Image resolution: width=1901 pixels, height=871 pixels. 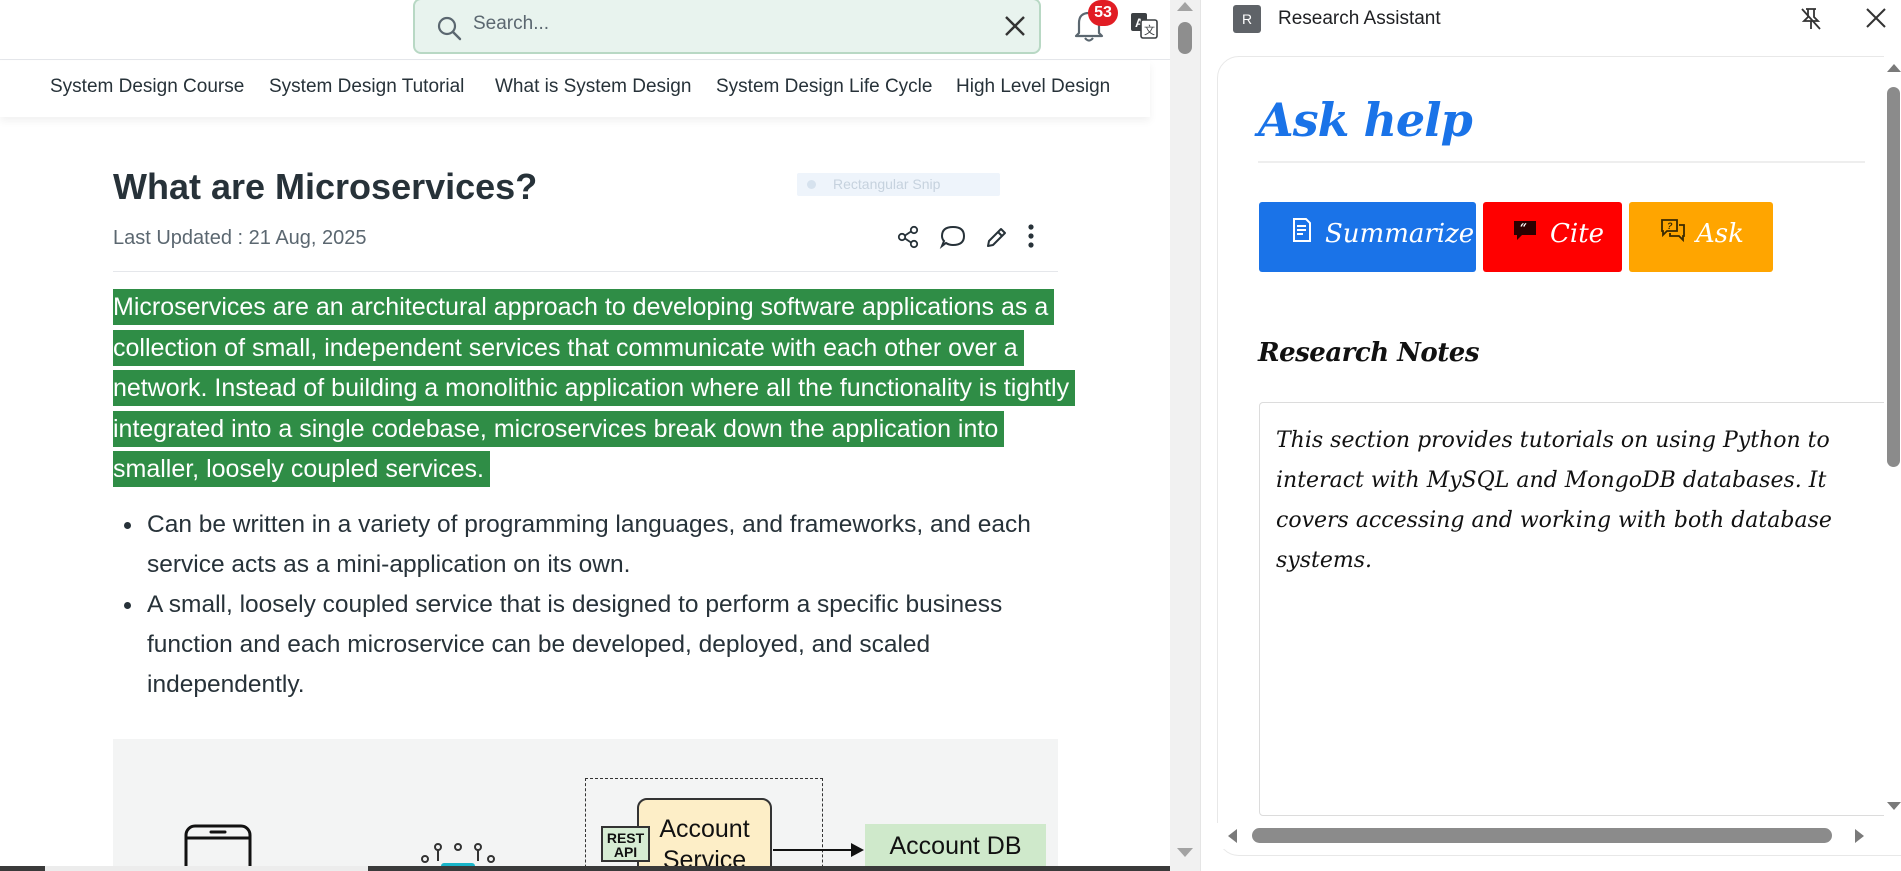 What do you see at coordinates (1302, 230) in the screenshot?
I see `document-icon` at bounding box center [1302, 230].